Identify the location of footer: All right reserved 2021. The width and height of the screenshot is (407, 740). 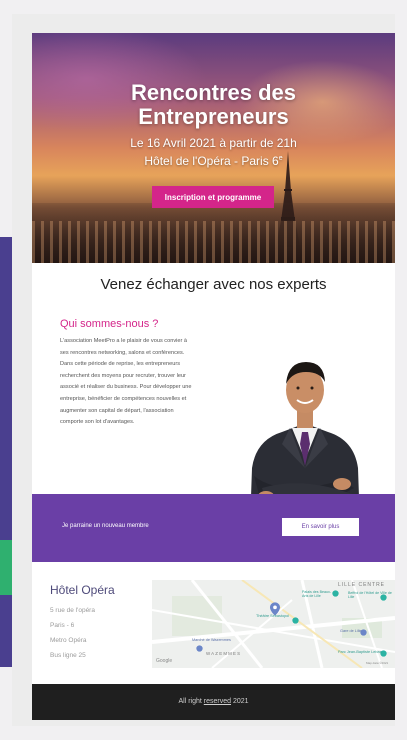
(213, 702).